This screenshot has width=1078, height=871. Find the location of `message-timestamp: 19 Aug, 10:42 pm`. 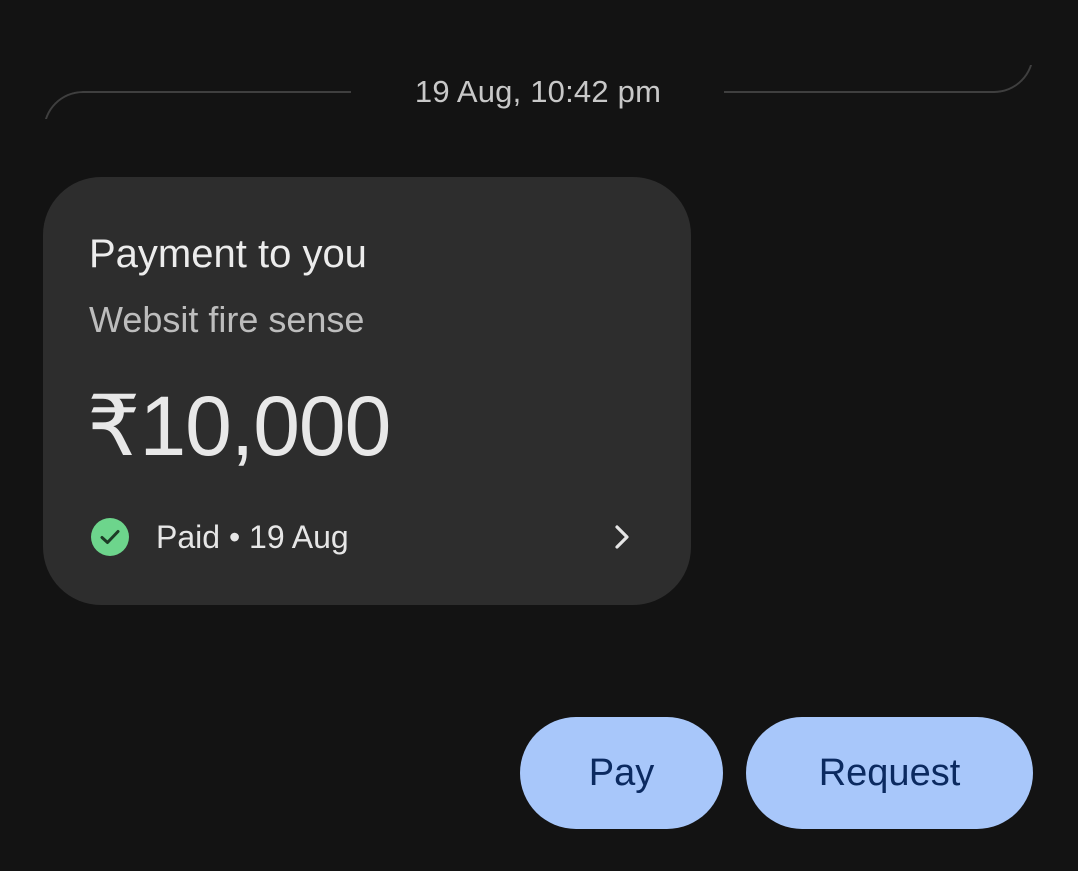

message-timestamp: 19 Aug, 10:42 pm is located at coordinates (538, 91).